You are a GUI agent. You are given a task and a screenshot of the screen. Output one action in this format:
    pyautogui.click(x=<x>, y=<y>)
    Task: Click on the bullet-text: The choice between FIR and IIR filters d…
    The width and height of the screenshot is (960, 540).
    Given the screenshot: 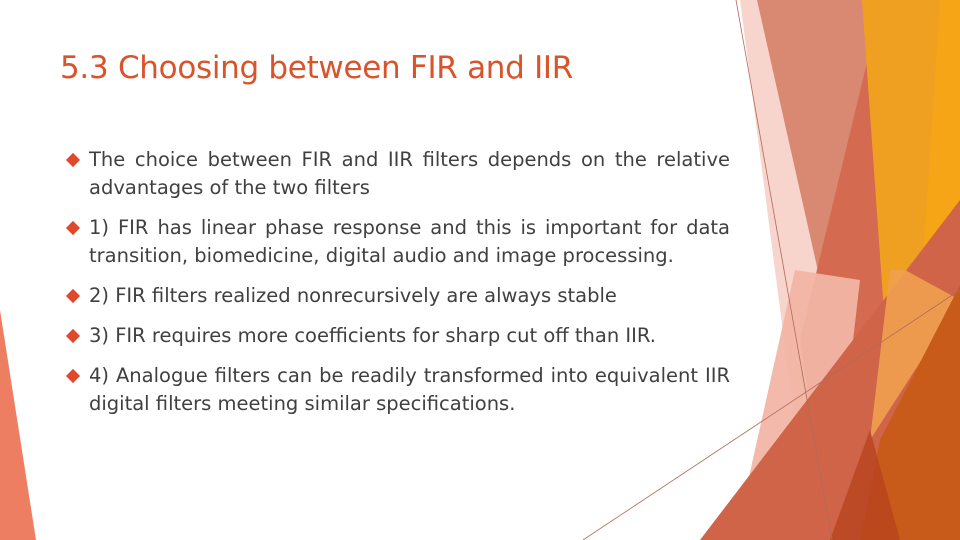 What is the action you would take?
    pyautogui.click(x=409, y=173)
    